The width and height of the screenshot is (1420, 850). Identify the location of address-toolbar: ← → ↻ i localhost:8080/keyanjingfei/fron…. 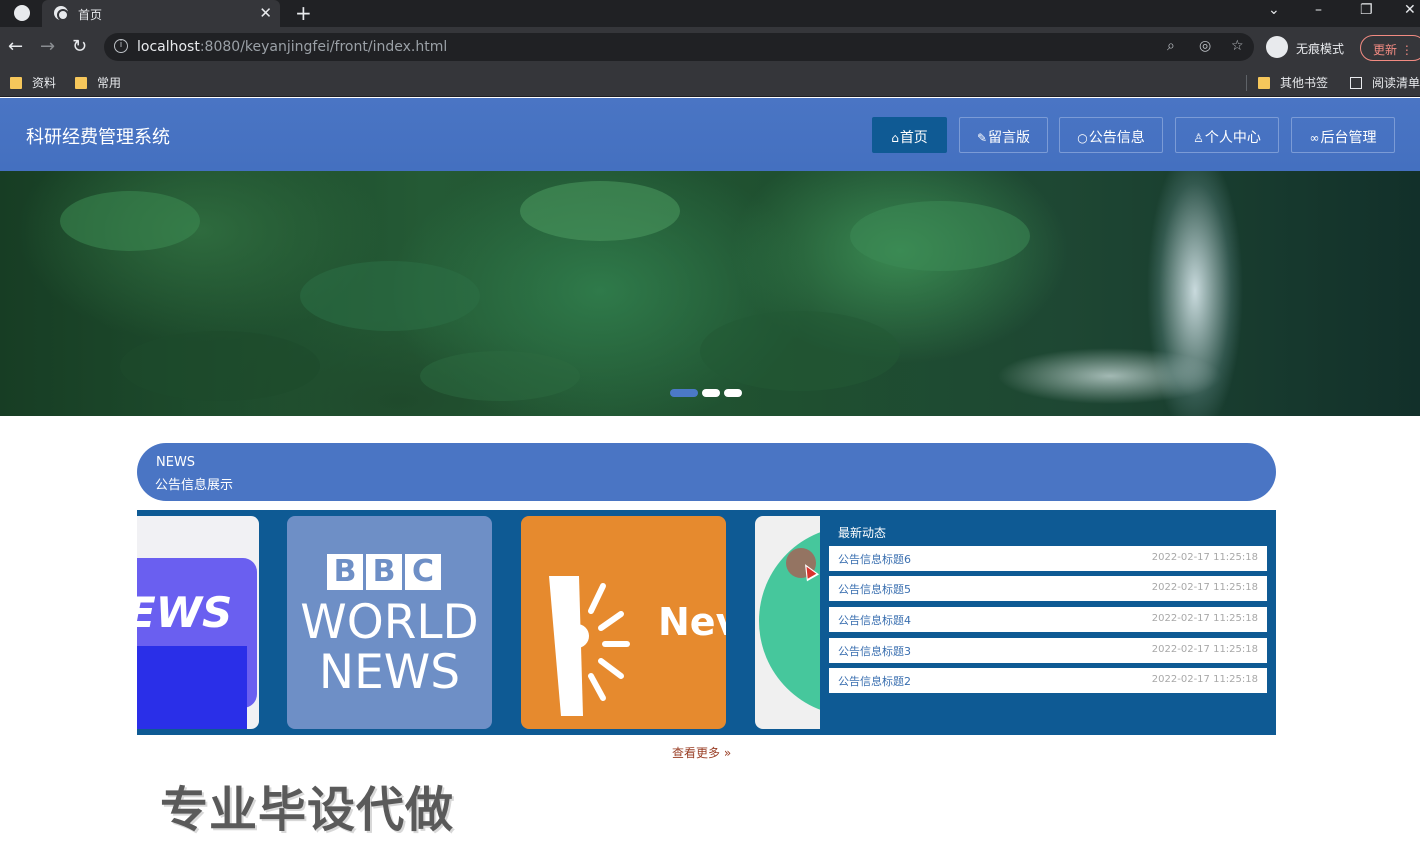
(710, 47).